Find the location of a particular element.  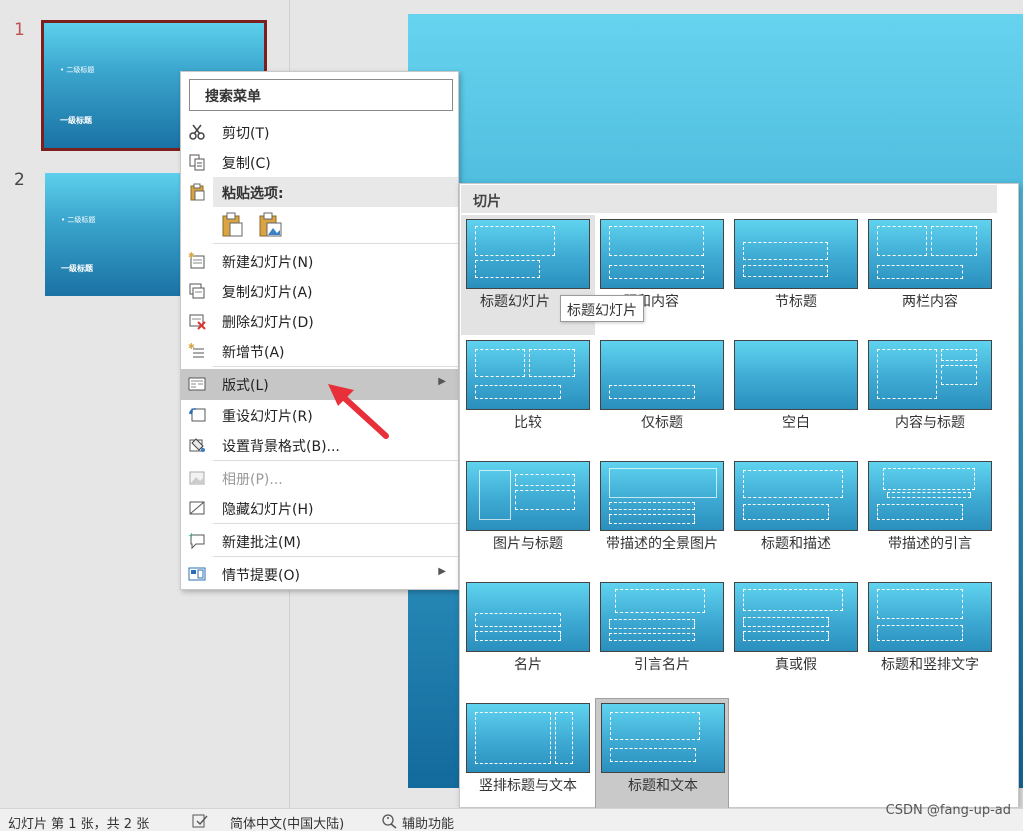

paste-options-header: 粘贴选项: is located at coordinates (335, 192).